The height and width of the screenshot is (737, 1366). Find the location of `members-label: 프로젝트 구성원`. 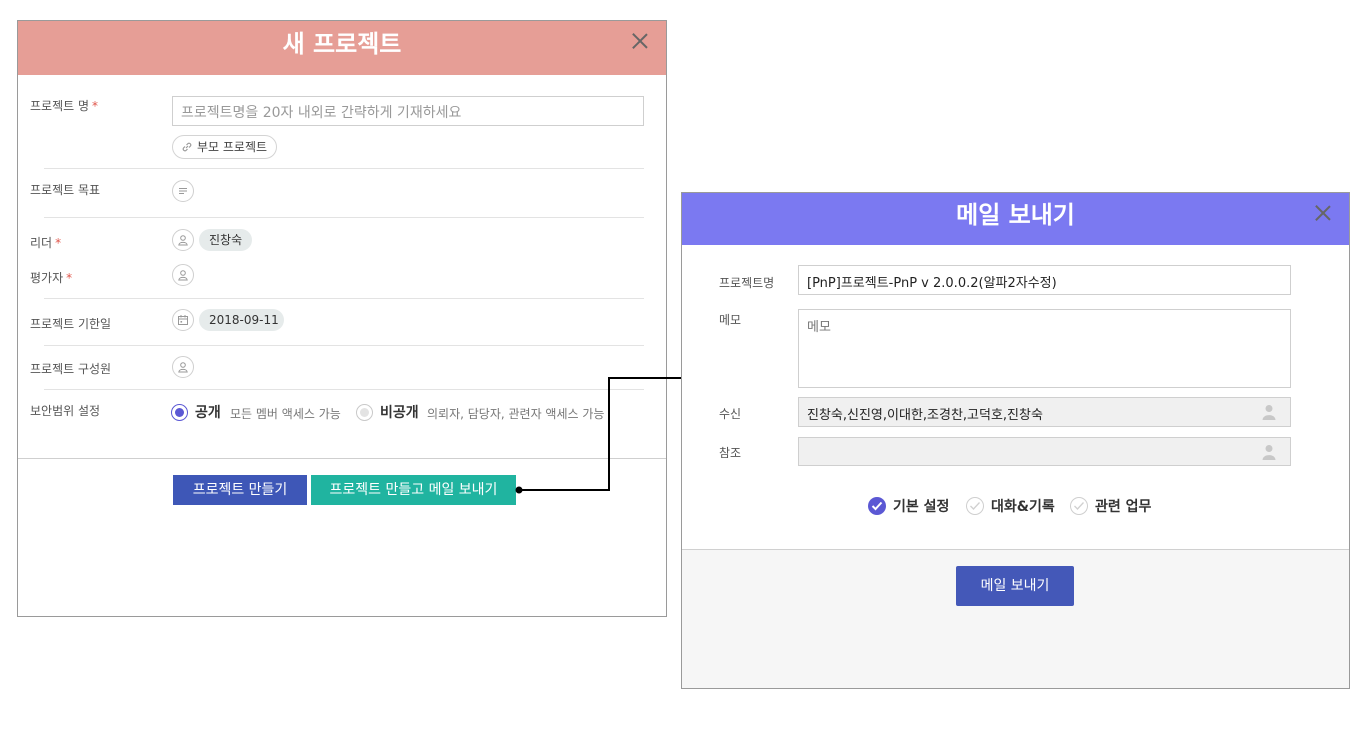

members-label: 프로젝트 구성원 is located at coordinates (71, 369).